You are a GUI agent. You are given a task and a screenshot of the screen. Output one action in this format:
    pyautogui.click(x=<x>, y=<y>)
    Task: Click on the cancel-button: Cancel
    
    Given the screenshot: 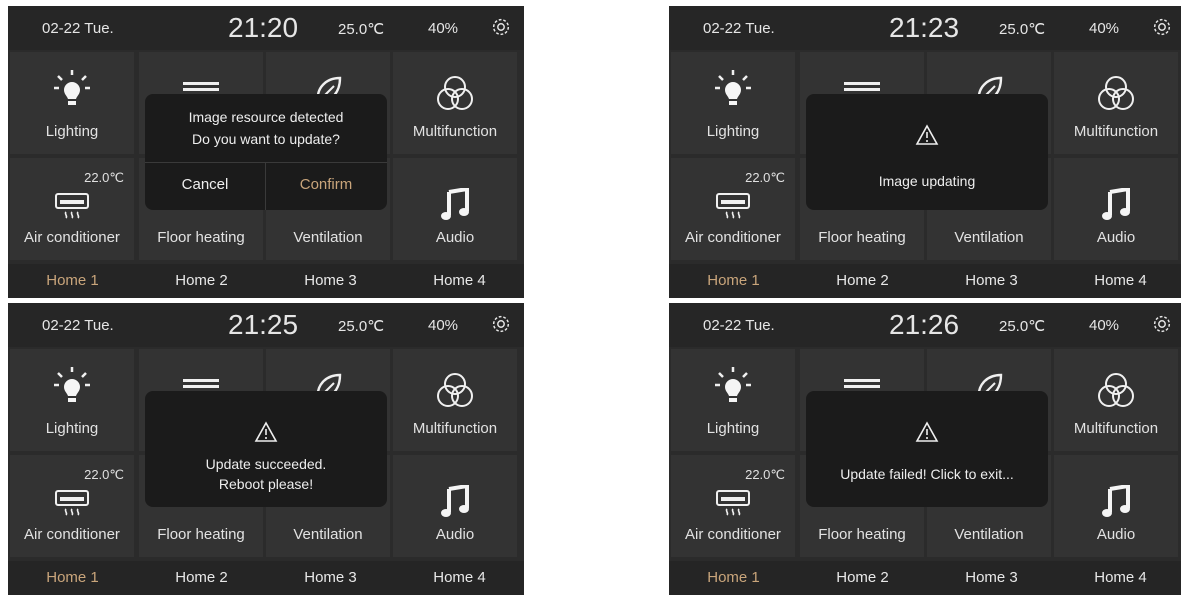 What is the action you would take?
    pyautogui.click(x=205, y=184)
    